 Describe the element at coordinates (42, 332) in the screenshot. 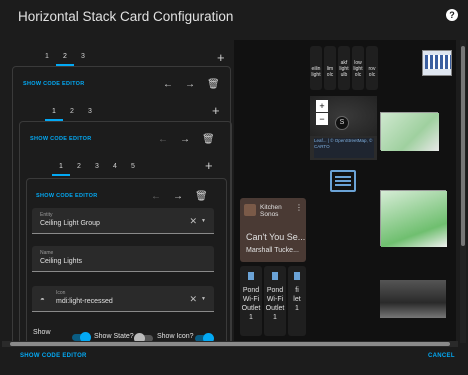

I see `show-label: Show` at that location.